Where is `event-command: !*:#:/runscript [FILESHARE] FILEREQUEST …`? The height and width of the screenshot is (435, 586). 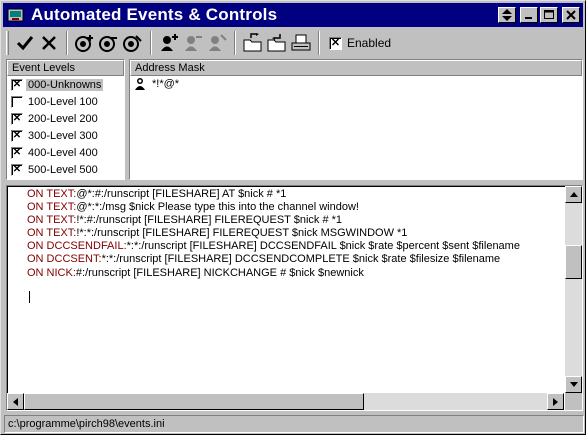 event-command: !*:#:/runscript [FILESHARE] FILEREQUEST … is located at coordinates (209, 220).